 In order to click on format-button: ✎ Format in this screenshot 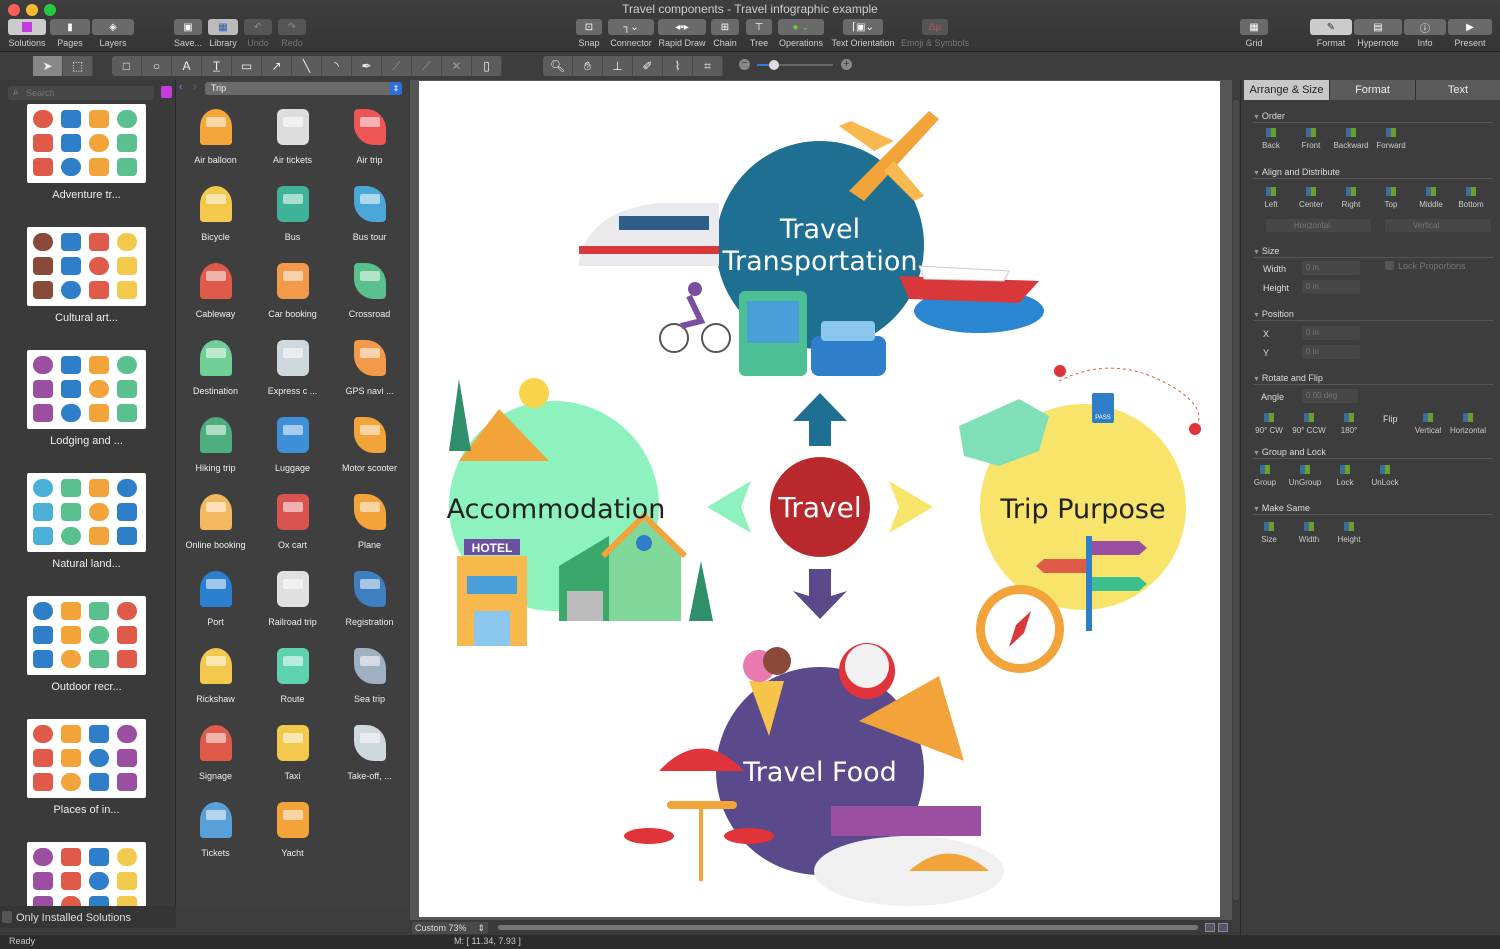, I will do `click(1331, 33)`.